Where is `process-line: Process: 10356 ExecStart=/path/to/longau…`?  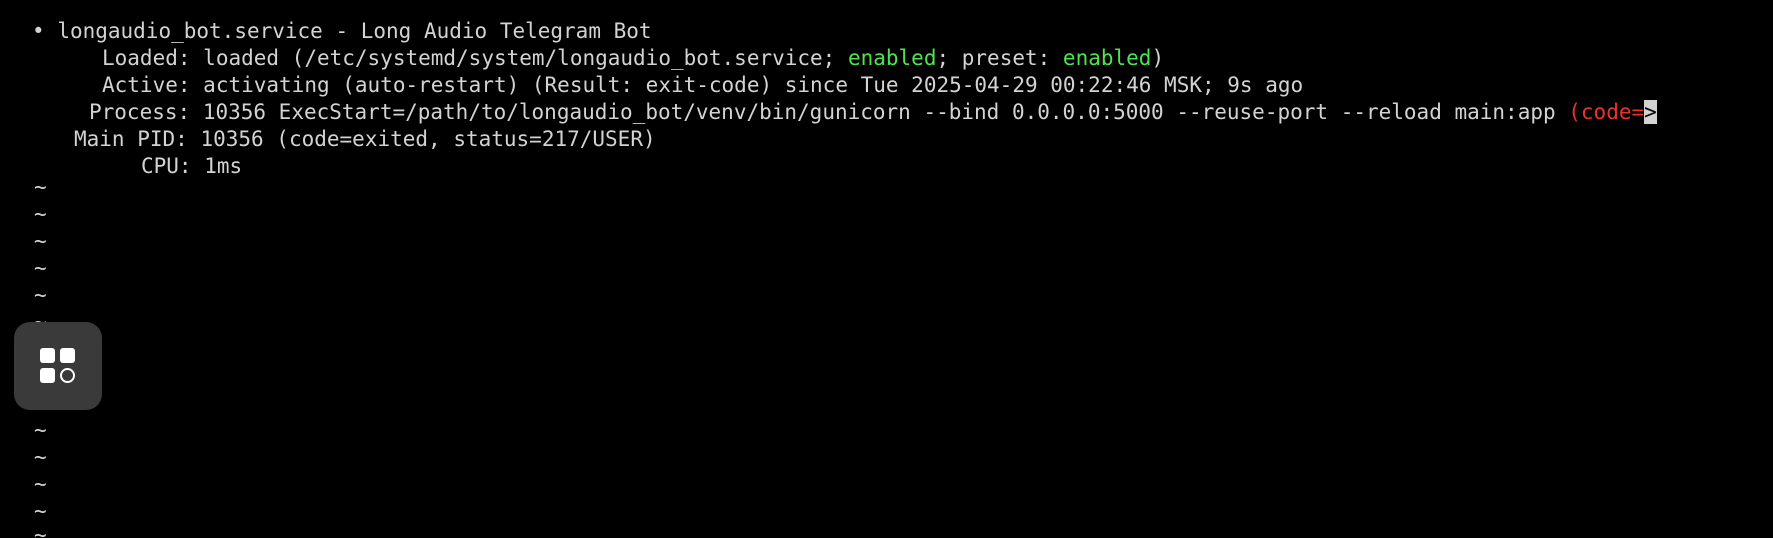 process-line: Process: 10356 ExecStart=/path/to/longau… is located at coordinates (873, 112).